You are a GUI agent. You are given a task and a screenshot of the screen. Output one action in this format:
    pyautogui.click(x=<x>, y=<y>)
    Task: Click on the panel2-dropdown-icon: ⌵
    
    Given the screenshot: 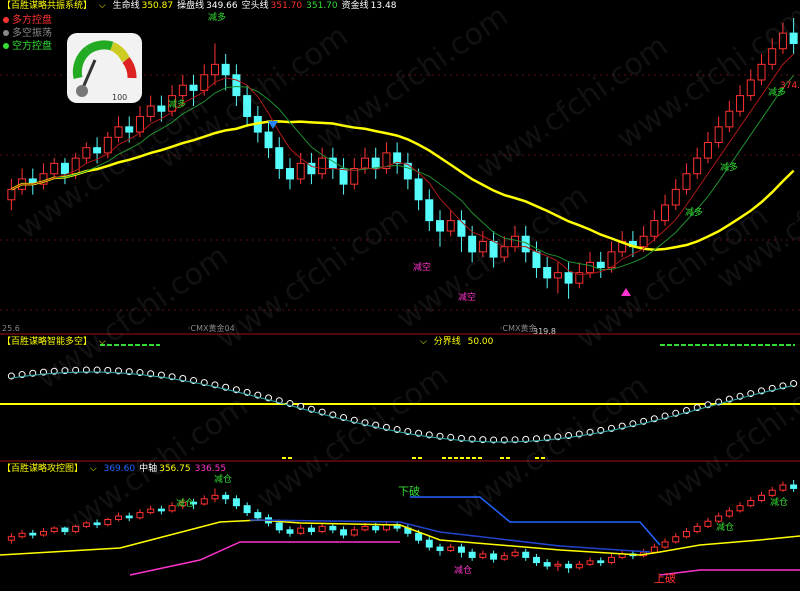 What is the action you would take?
    pyautogui.click(x=102, y=342)
    